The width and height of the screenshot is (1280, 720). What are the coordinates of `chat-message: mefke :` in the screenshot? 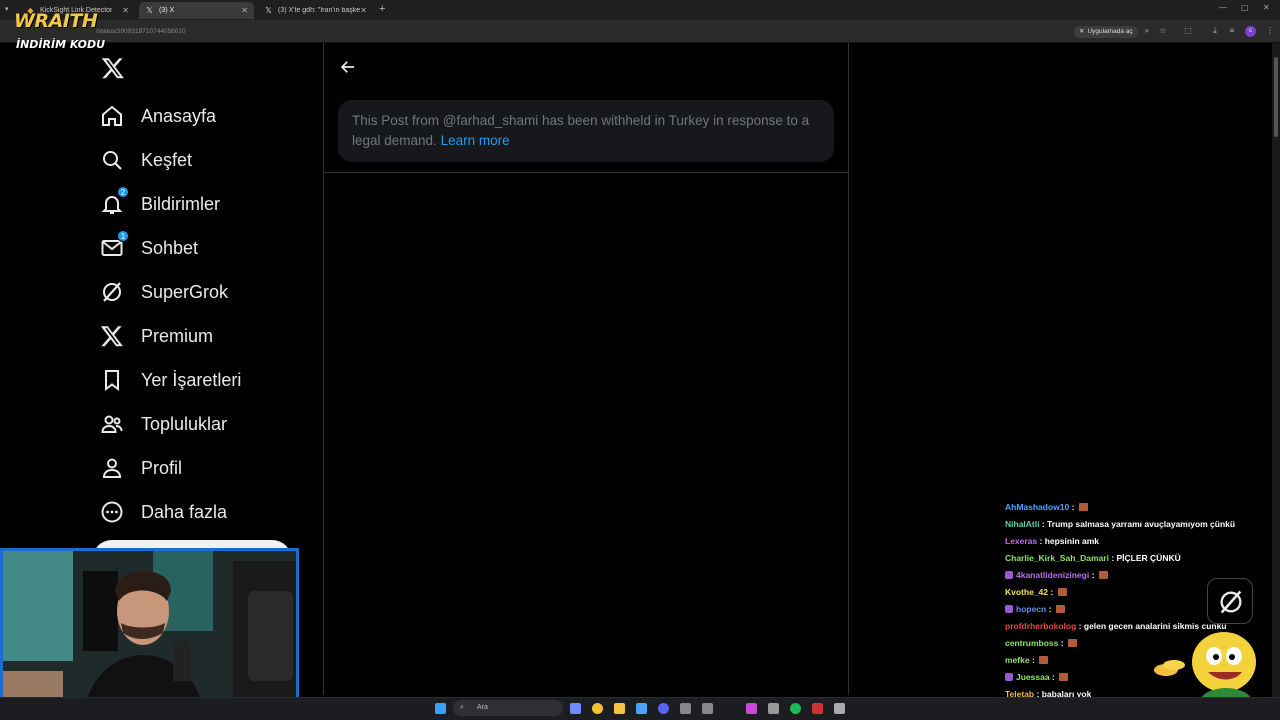 It's located at (1027, 660).